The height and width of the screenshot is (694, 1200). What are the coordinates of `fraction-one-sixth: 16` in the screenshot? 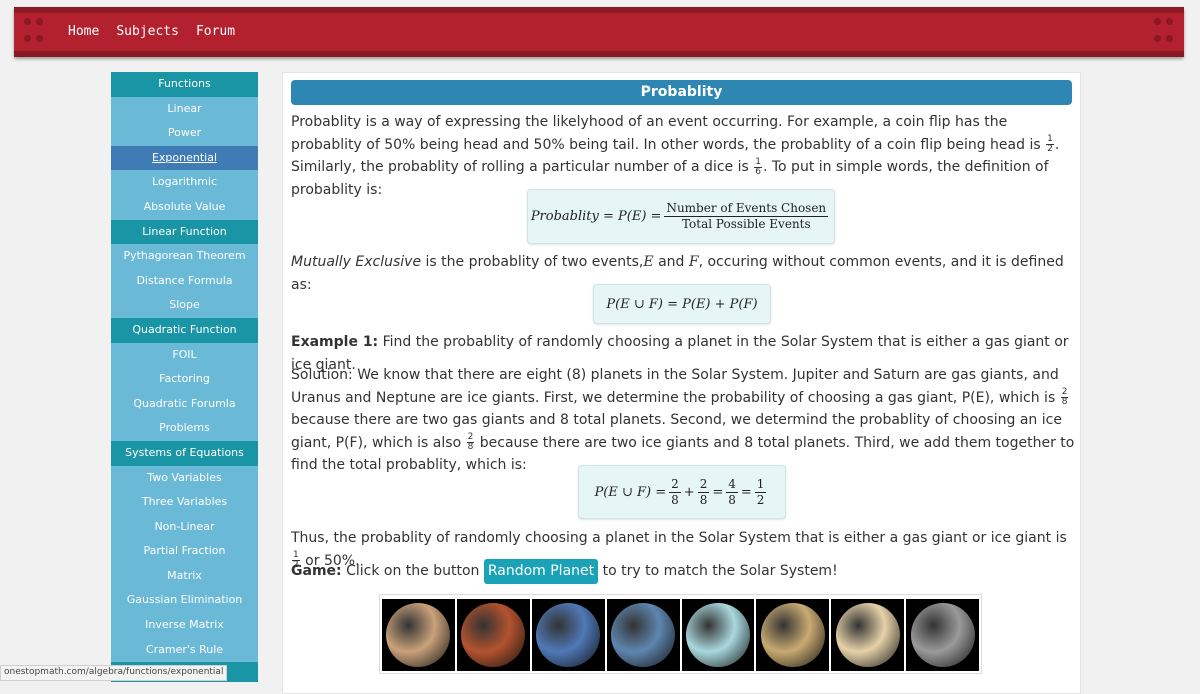 It's located at (758, 166).